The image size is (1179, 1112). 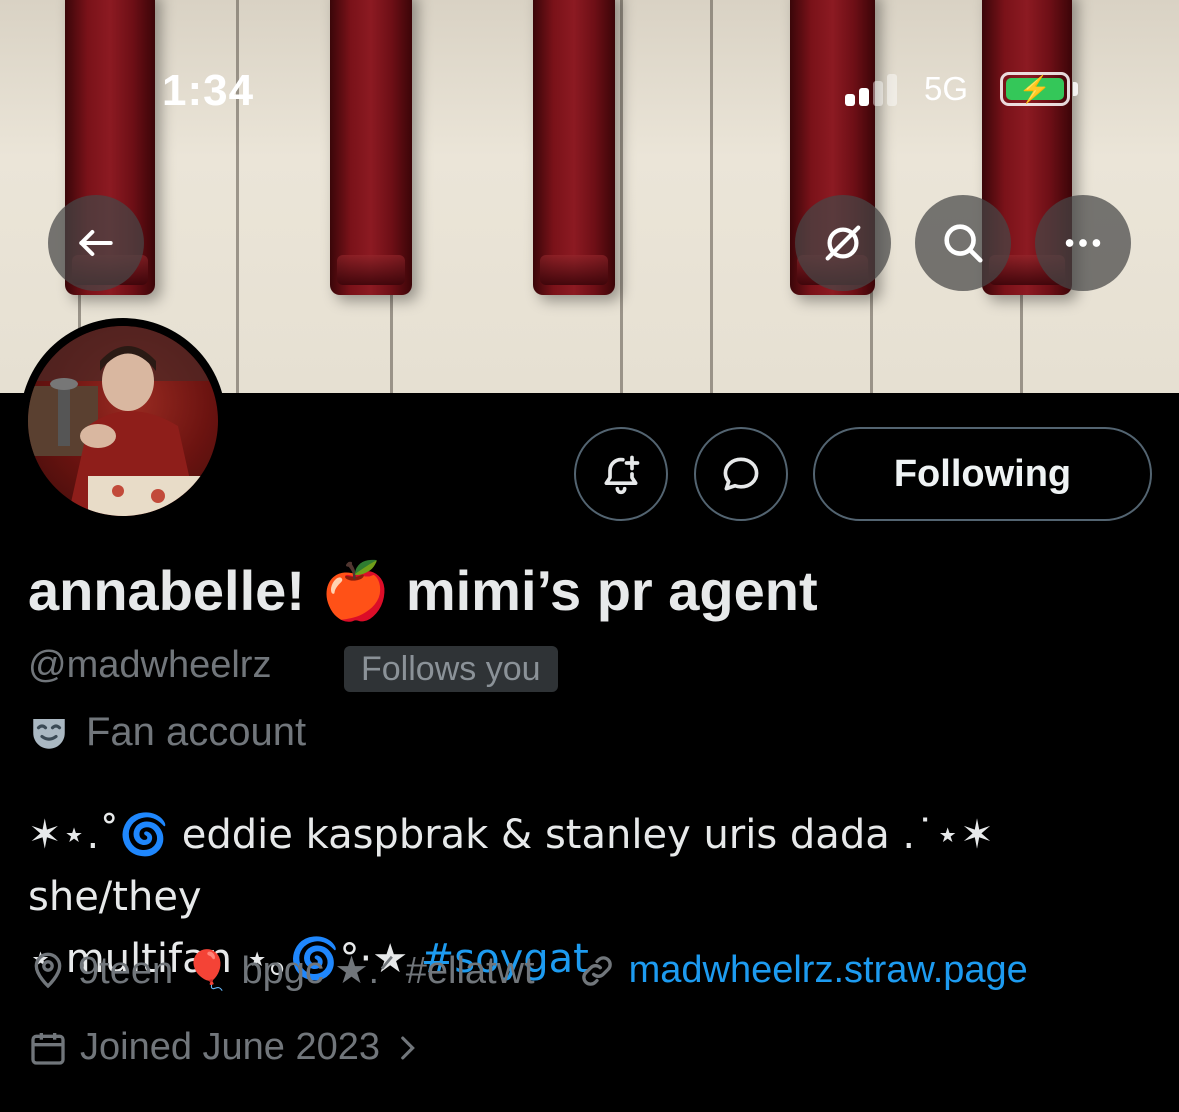 I want to click on account-category: Fan account, so click(x=167, y=732).